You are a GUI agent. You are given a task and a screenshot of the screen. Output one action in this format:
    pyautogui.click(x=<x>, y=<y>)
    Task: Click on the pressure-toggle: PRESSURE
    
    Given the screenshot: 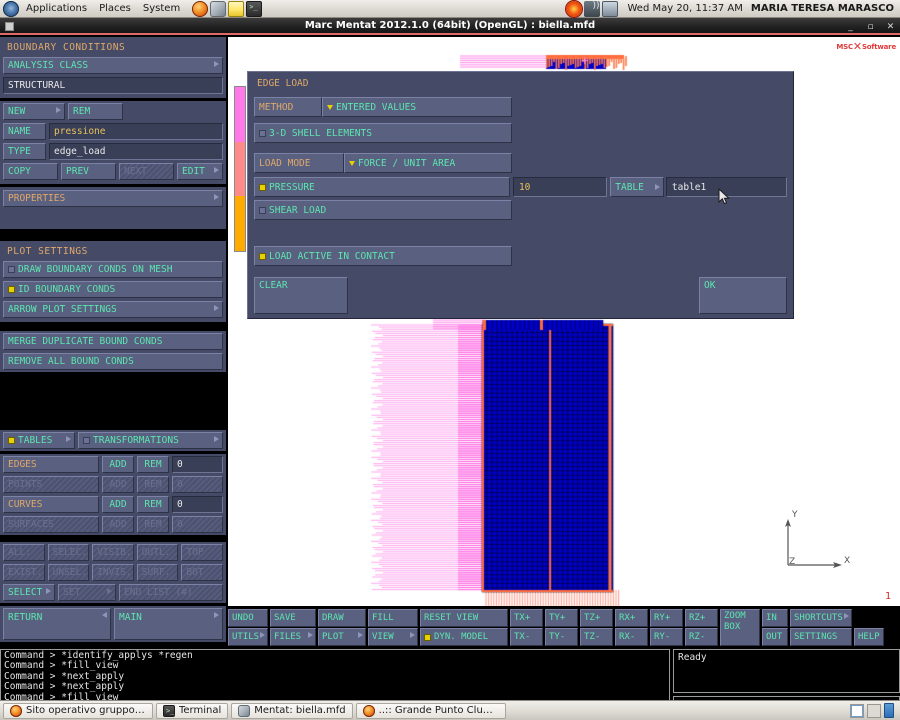 What is the action you would take?
    pyautogui.click(x=382, y=187)
    